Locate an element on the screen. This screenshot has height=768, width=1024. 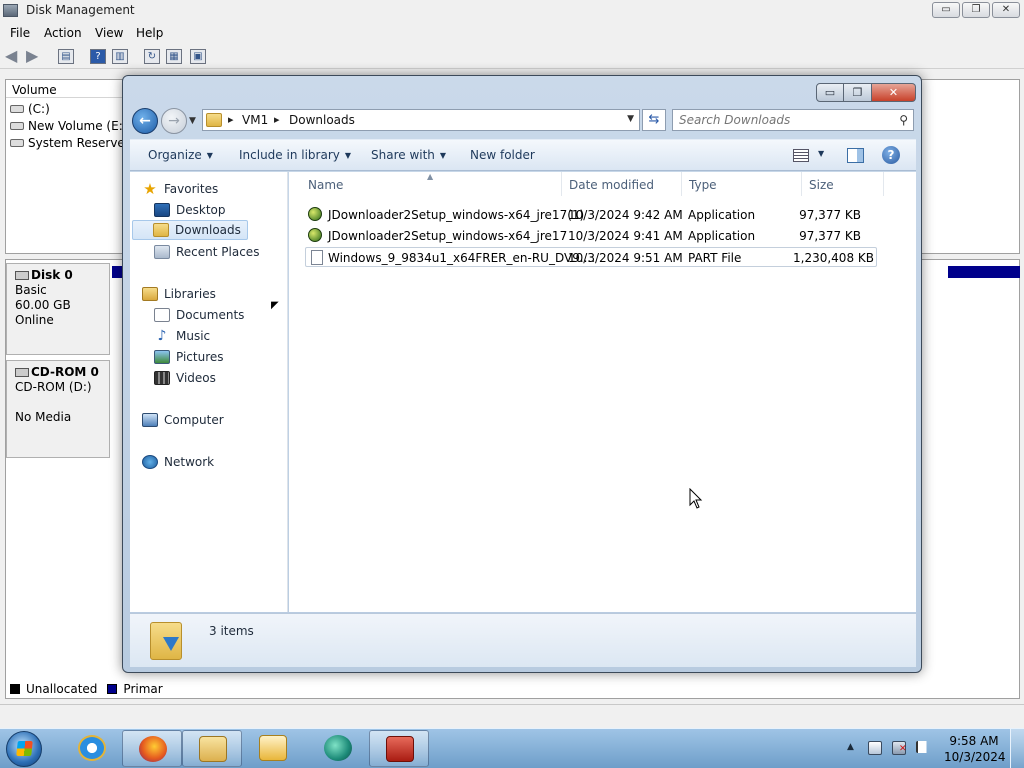
volume-item: System Reserved is located at coordinates (71, 143).